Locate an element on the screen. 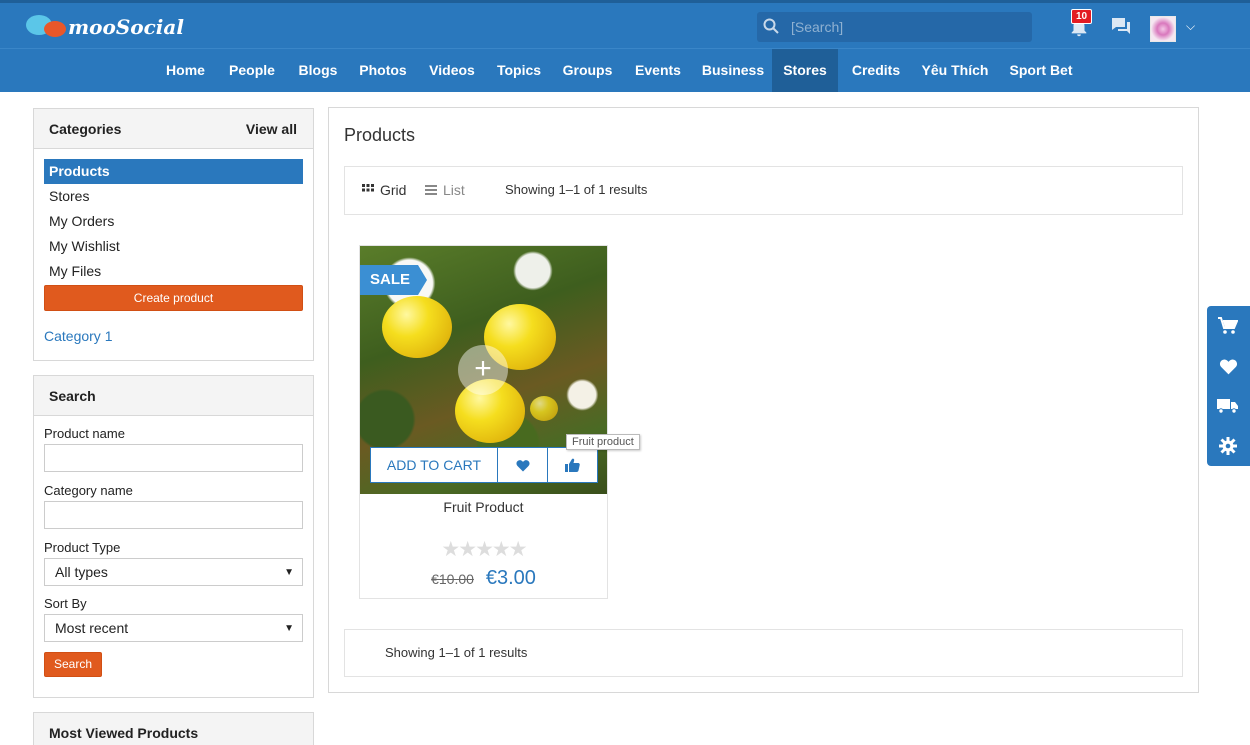 This screenshot has width=1250, height=745. most-viewed-title: Most Viewed Products is located at coordinates (124, 733).